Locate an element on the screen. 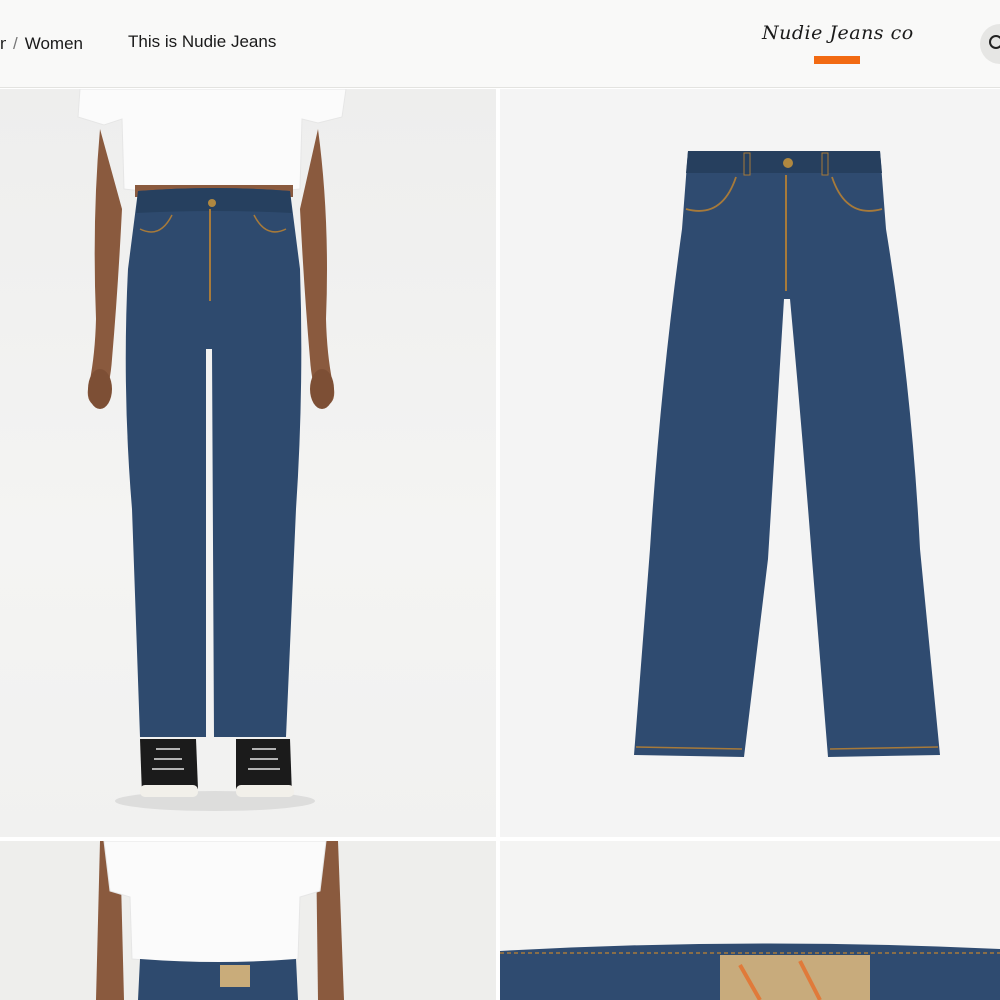 This screenshot has width=1000, height=1000. site-logo: Nudie Jeans co is located at coordinates (838, 45).